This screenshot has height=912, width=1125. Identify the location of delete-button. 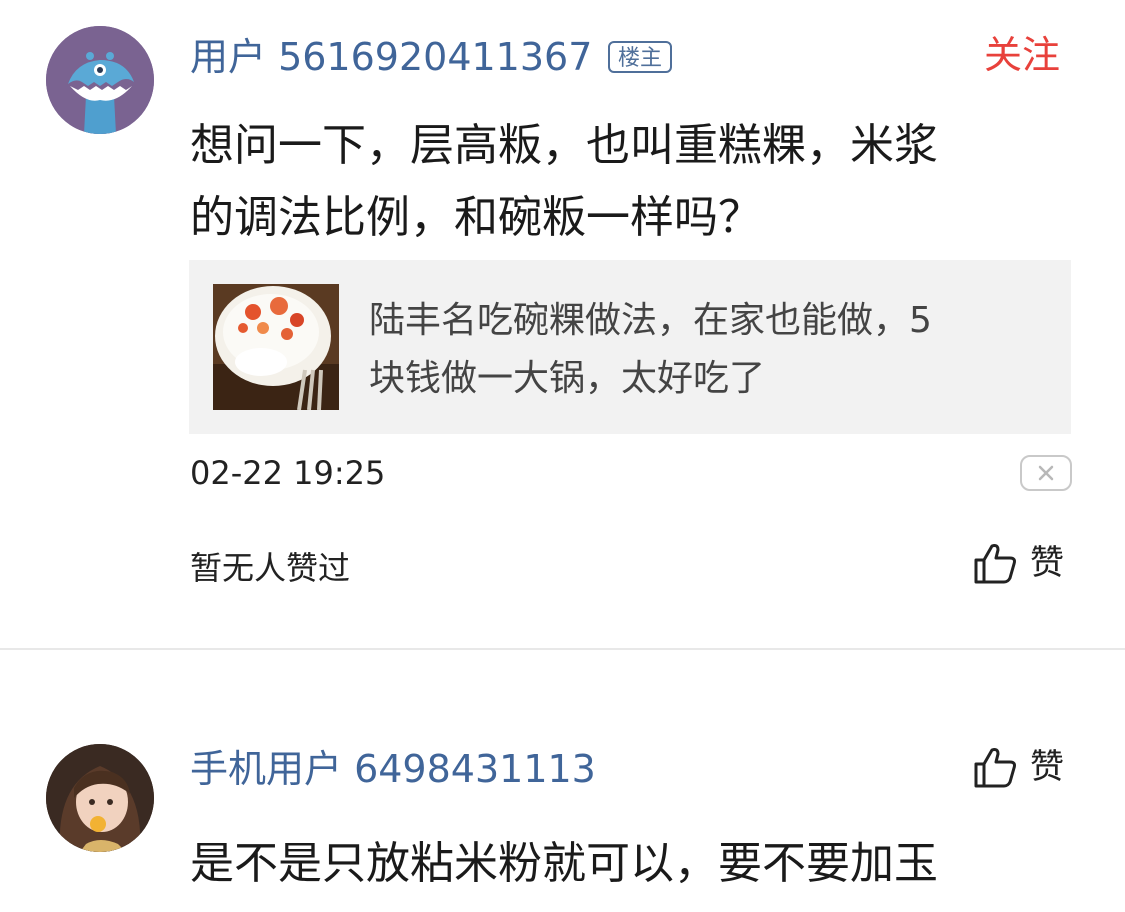
(1046, 473).